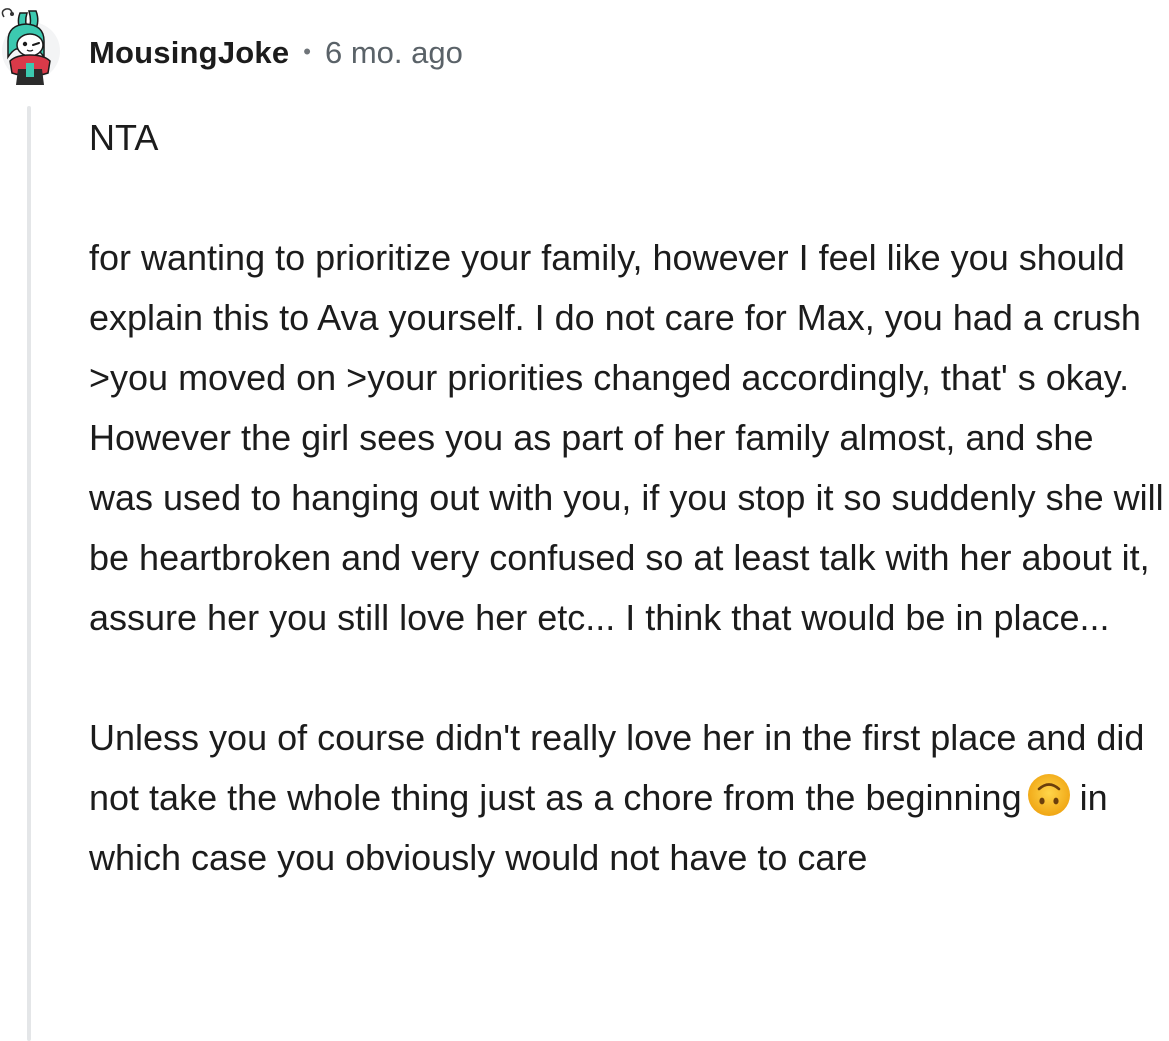  Describe the element at coordinates (124, 137) in the screenshot. I see `comment-paragraph: NTA` at that location.